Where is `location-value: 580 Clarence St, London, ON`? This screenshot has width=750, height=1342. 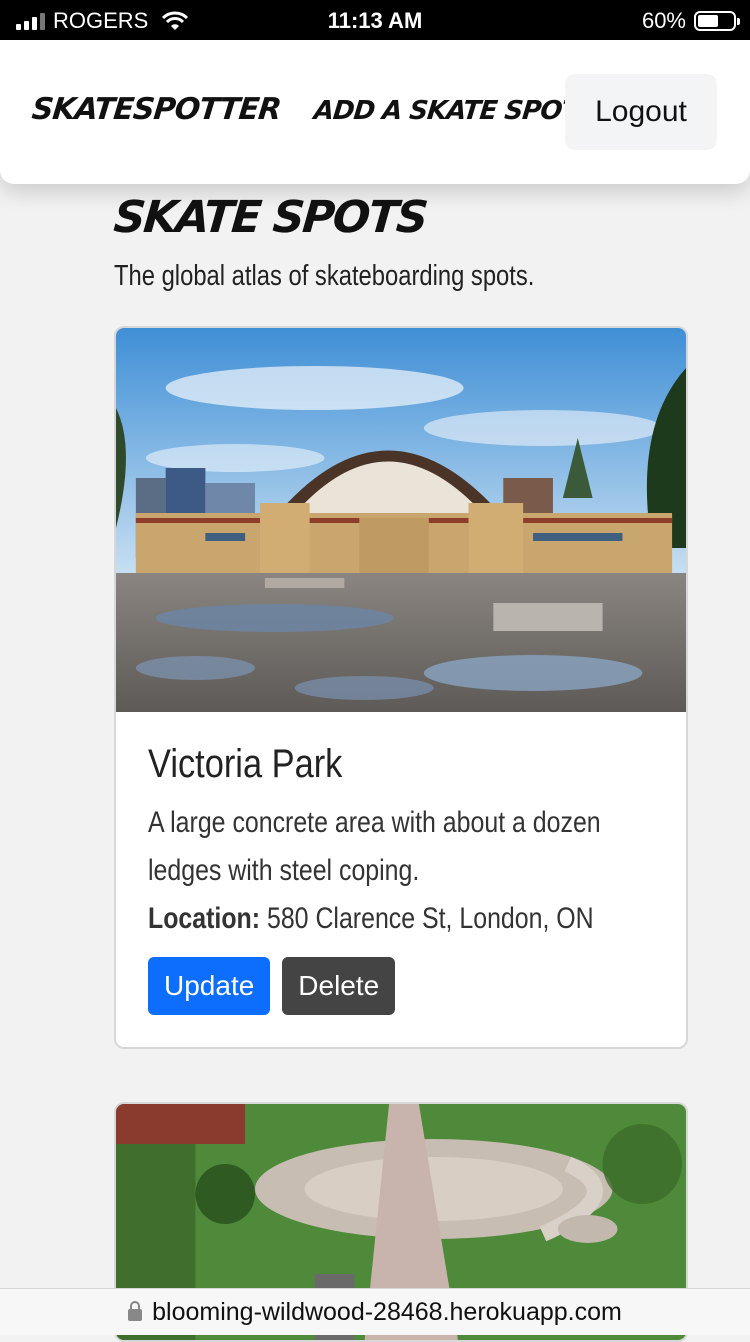
location-value: 580 Clarence St, London, ON is located at coordinates (430, 918).